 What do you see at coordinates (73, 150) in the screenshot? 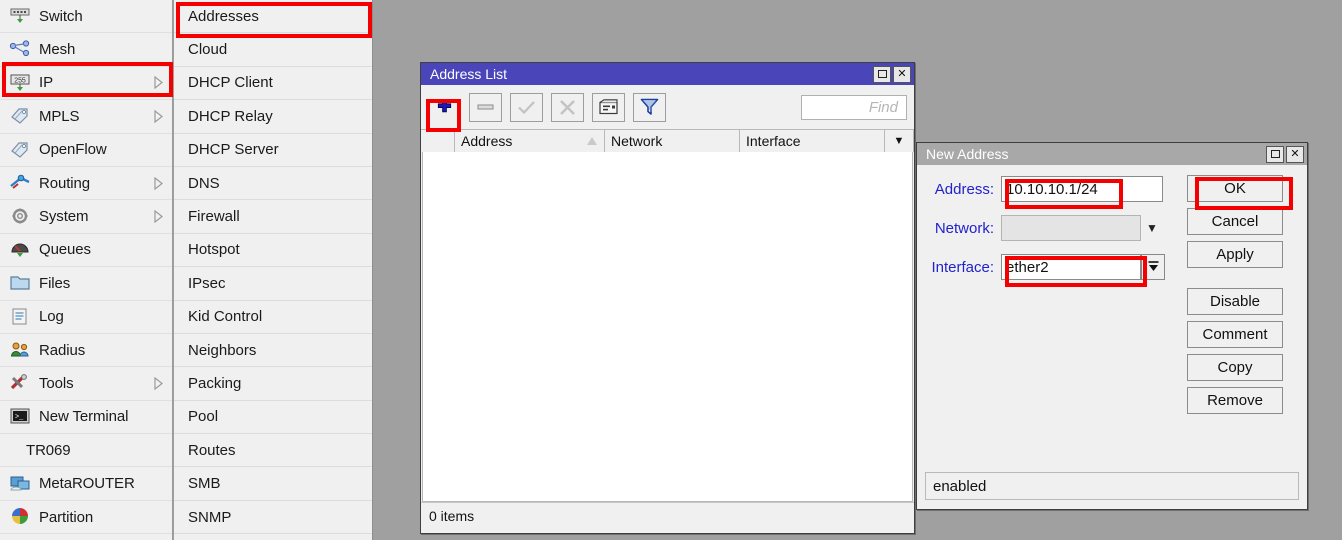
I see `sidebar-item-label: OpenFlow` at bounding box center [73, 150].